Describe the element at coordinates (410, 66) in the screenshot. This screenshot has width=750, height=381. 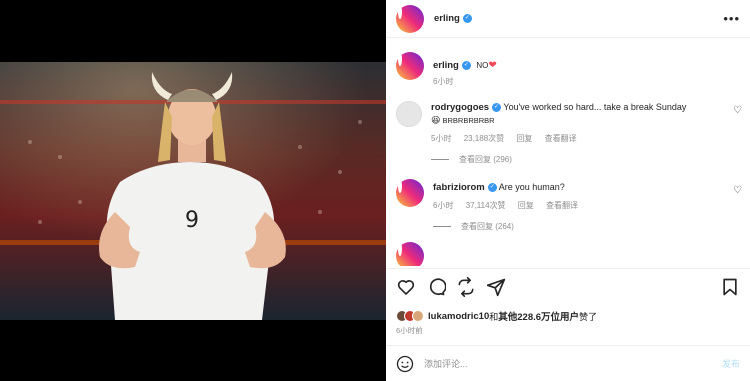
I see `caption-avatar` at that location.